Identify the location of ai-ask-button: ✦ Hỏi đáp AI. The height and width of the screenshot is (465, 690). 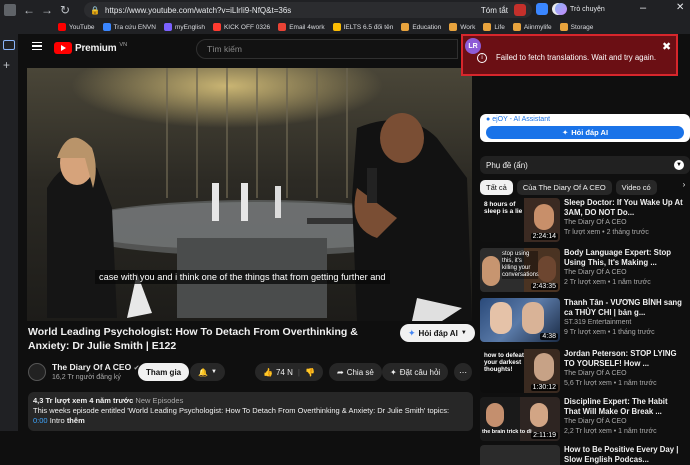
(585, 132).